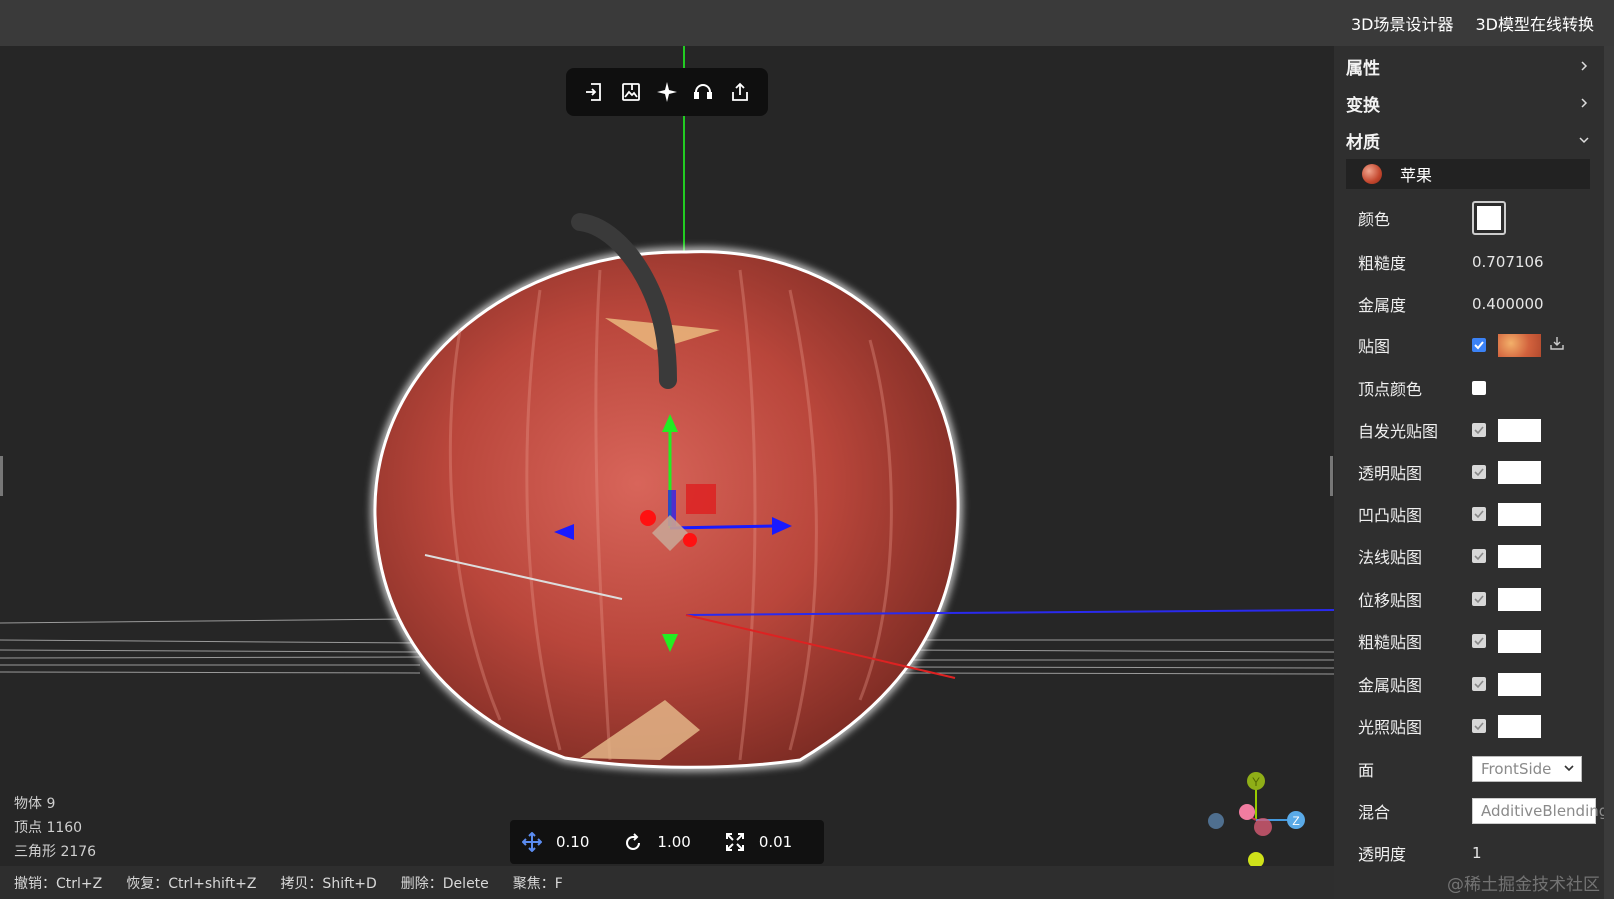 The image size is (1614, 899). What do you see at coordinates (1489, 218) in the screenshot?
I see `color-swatch` at bounding box center [1489, 218].